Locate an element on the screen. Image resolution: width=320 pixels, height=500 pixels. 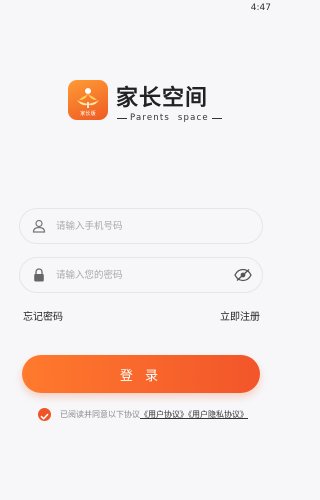
eye-off-icon is located at coordinates (243, 275).